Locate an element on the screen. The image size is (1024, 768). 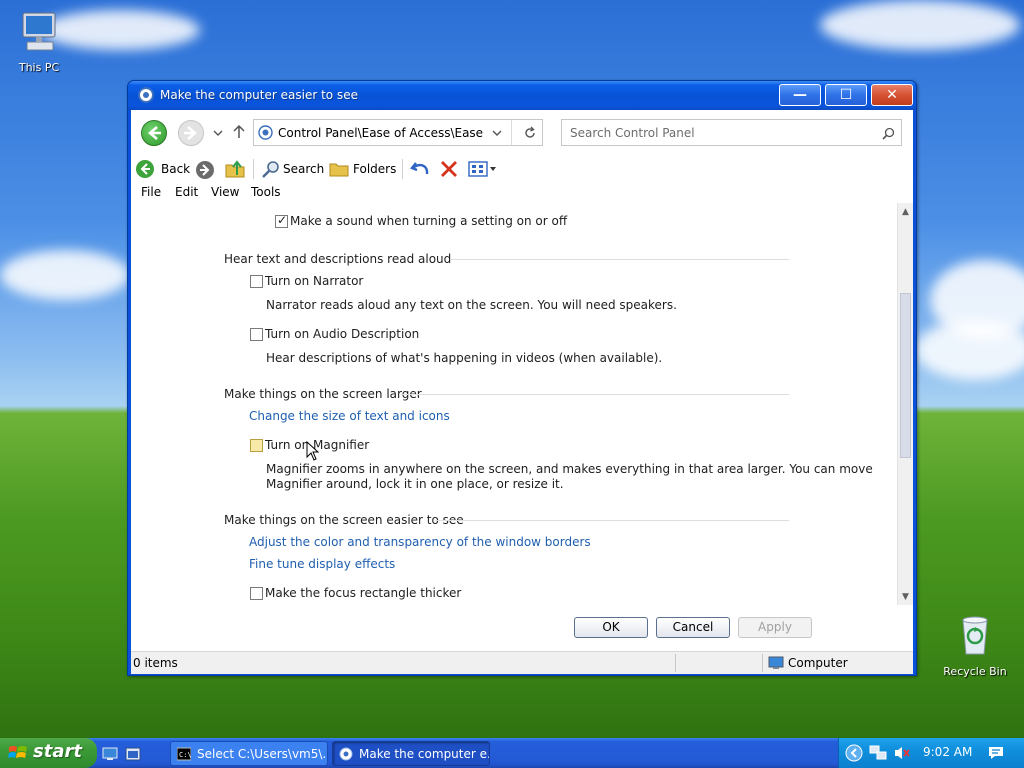
desktop-icon-recycle-bin: Recycle Bin is located at coordinates (975, 646).